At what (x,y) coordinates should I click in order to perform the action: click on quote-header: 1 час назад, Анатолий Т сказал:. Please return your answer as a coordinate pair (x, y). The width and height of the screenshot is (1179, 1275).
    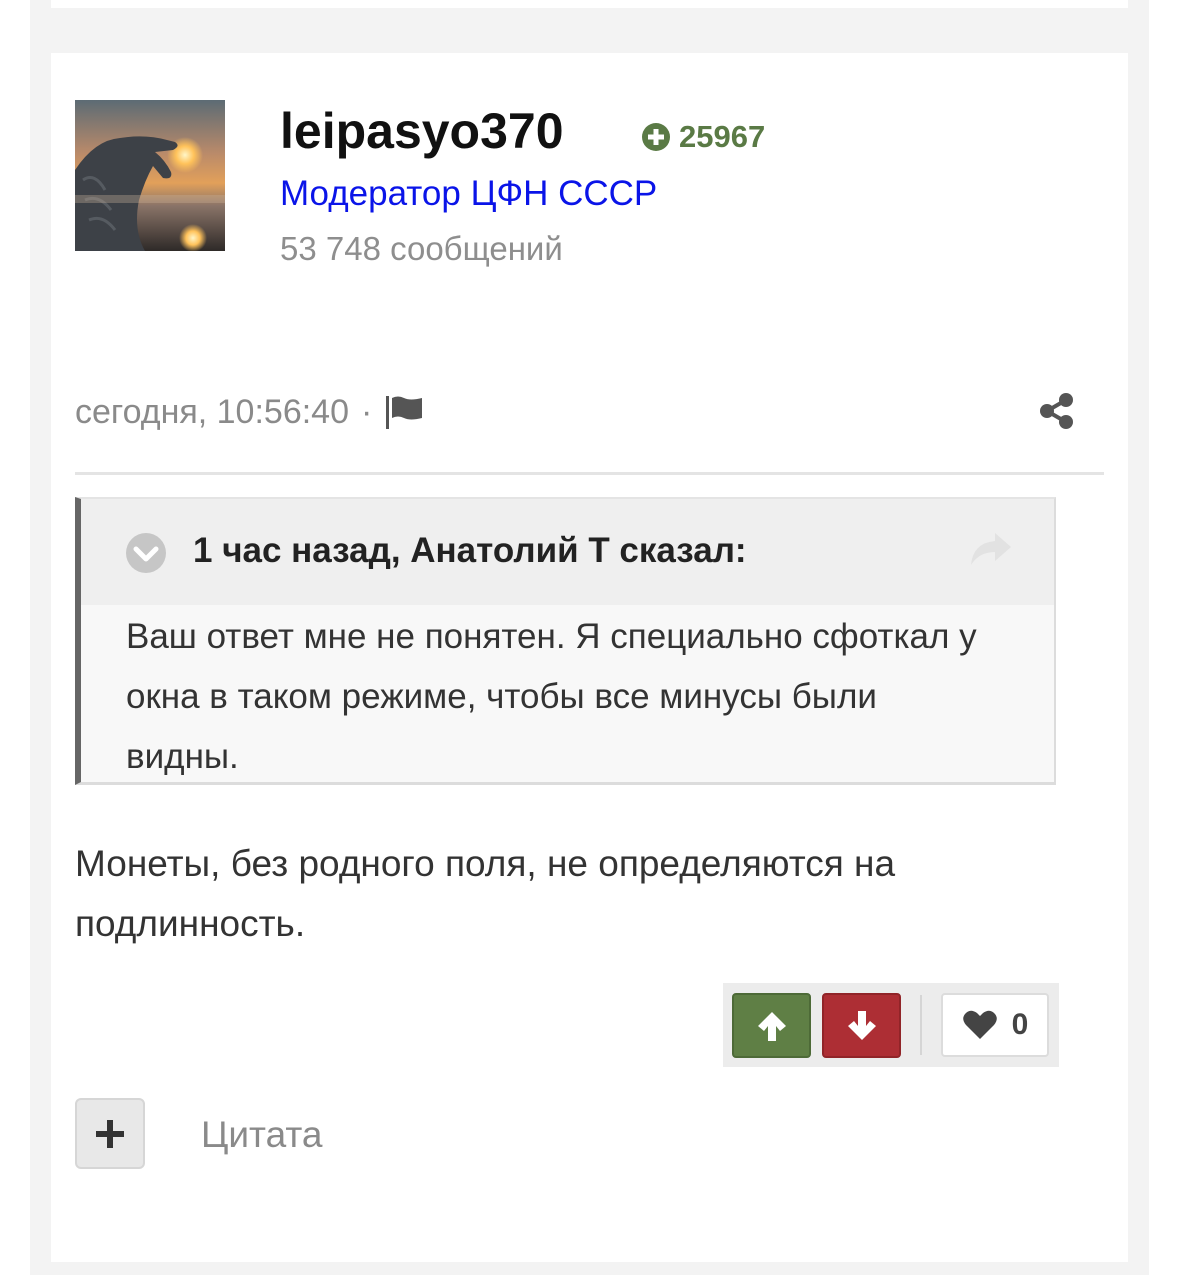
    Looking at the image, I should click on (567, 552).